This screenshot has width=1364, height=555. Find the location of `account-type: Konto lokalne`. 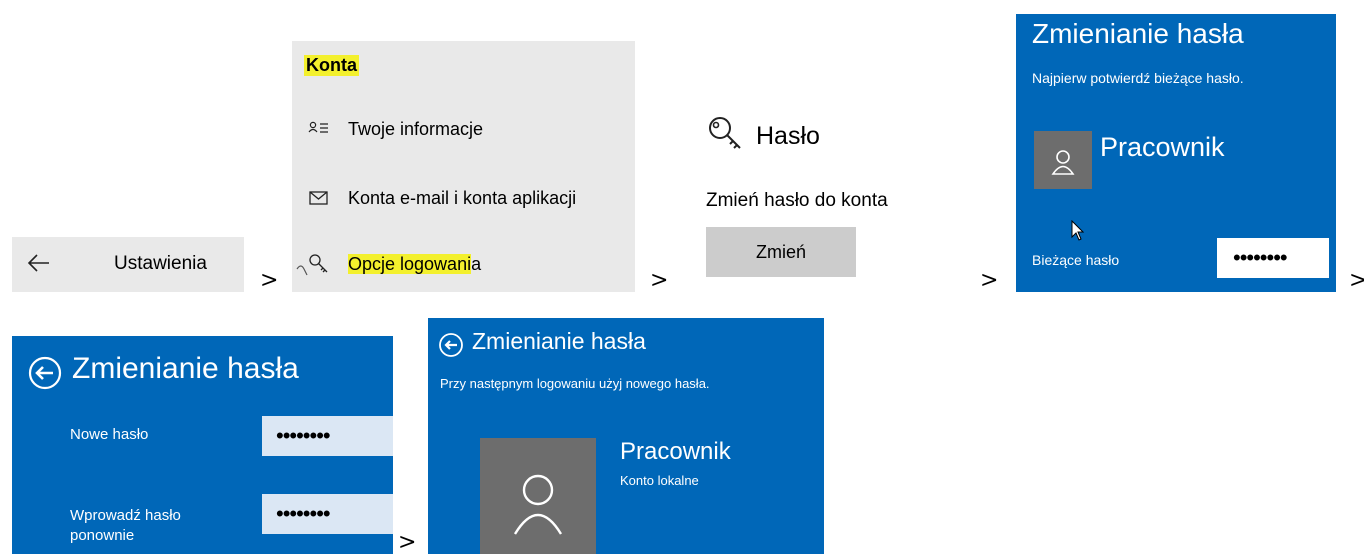

account-type: Konto lokalne is located at coordinates (659, 480).